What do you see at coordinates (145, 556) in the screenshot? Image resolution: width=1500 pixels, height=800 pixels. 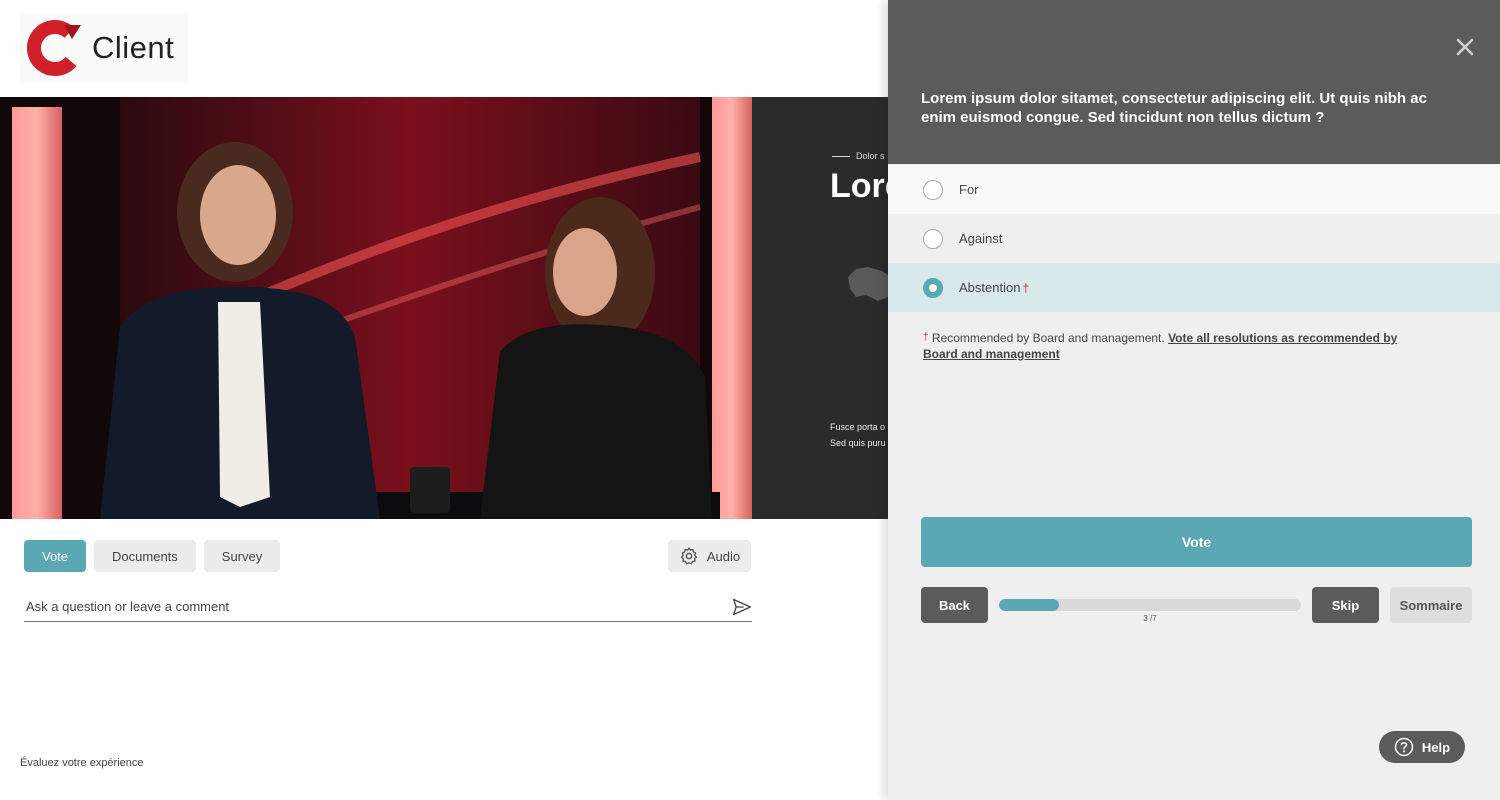 I see `tab-documents: Documents` at bounding box center [145, 556].